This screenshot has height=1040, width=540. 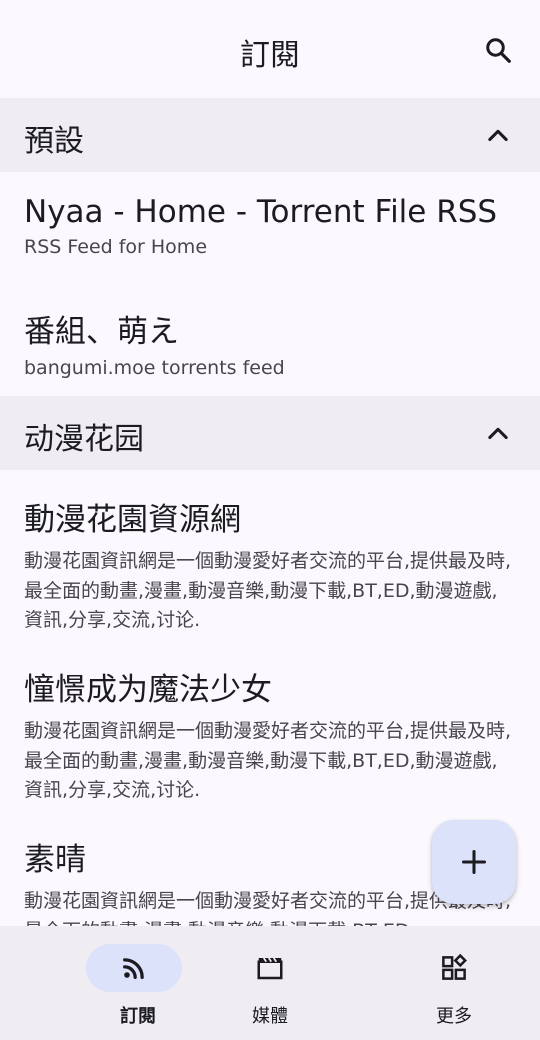 I want to click on bottom-navigation: 訂閱 媒體 更多, so click(x=270, y=983).